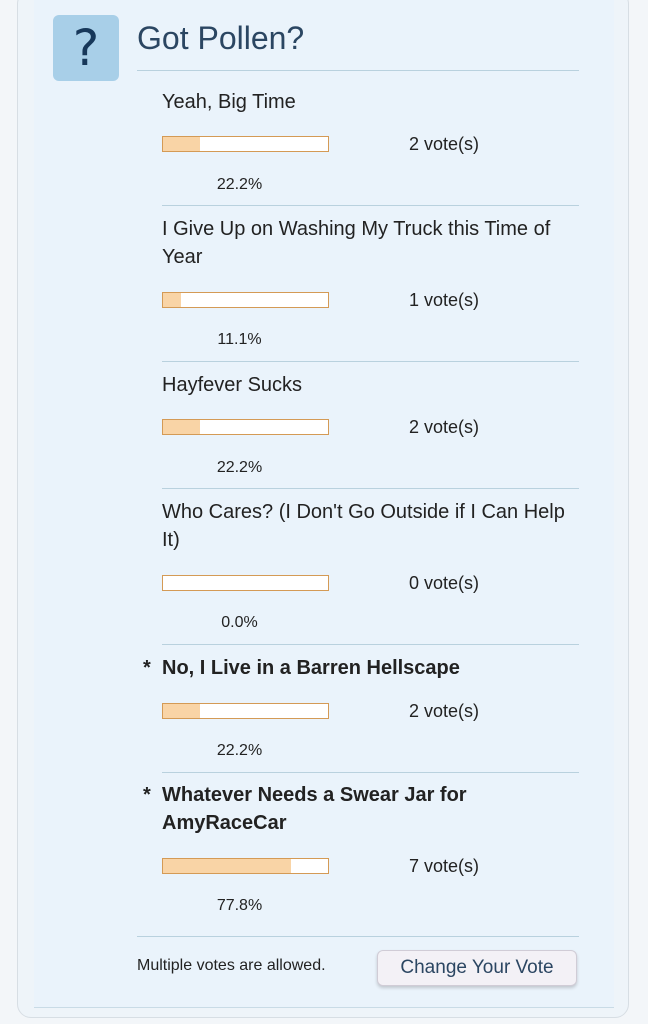 The image size is (648, 1024). Describe the element at coordinates (444, 583) in the screenshot. I see `vote-count: 0 vote(s)` at that location.